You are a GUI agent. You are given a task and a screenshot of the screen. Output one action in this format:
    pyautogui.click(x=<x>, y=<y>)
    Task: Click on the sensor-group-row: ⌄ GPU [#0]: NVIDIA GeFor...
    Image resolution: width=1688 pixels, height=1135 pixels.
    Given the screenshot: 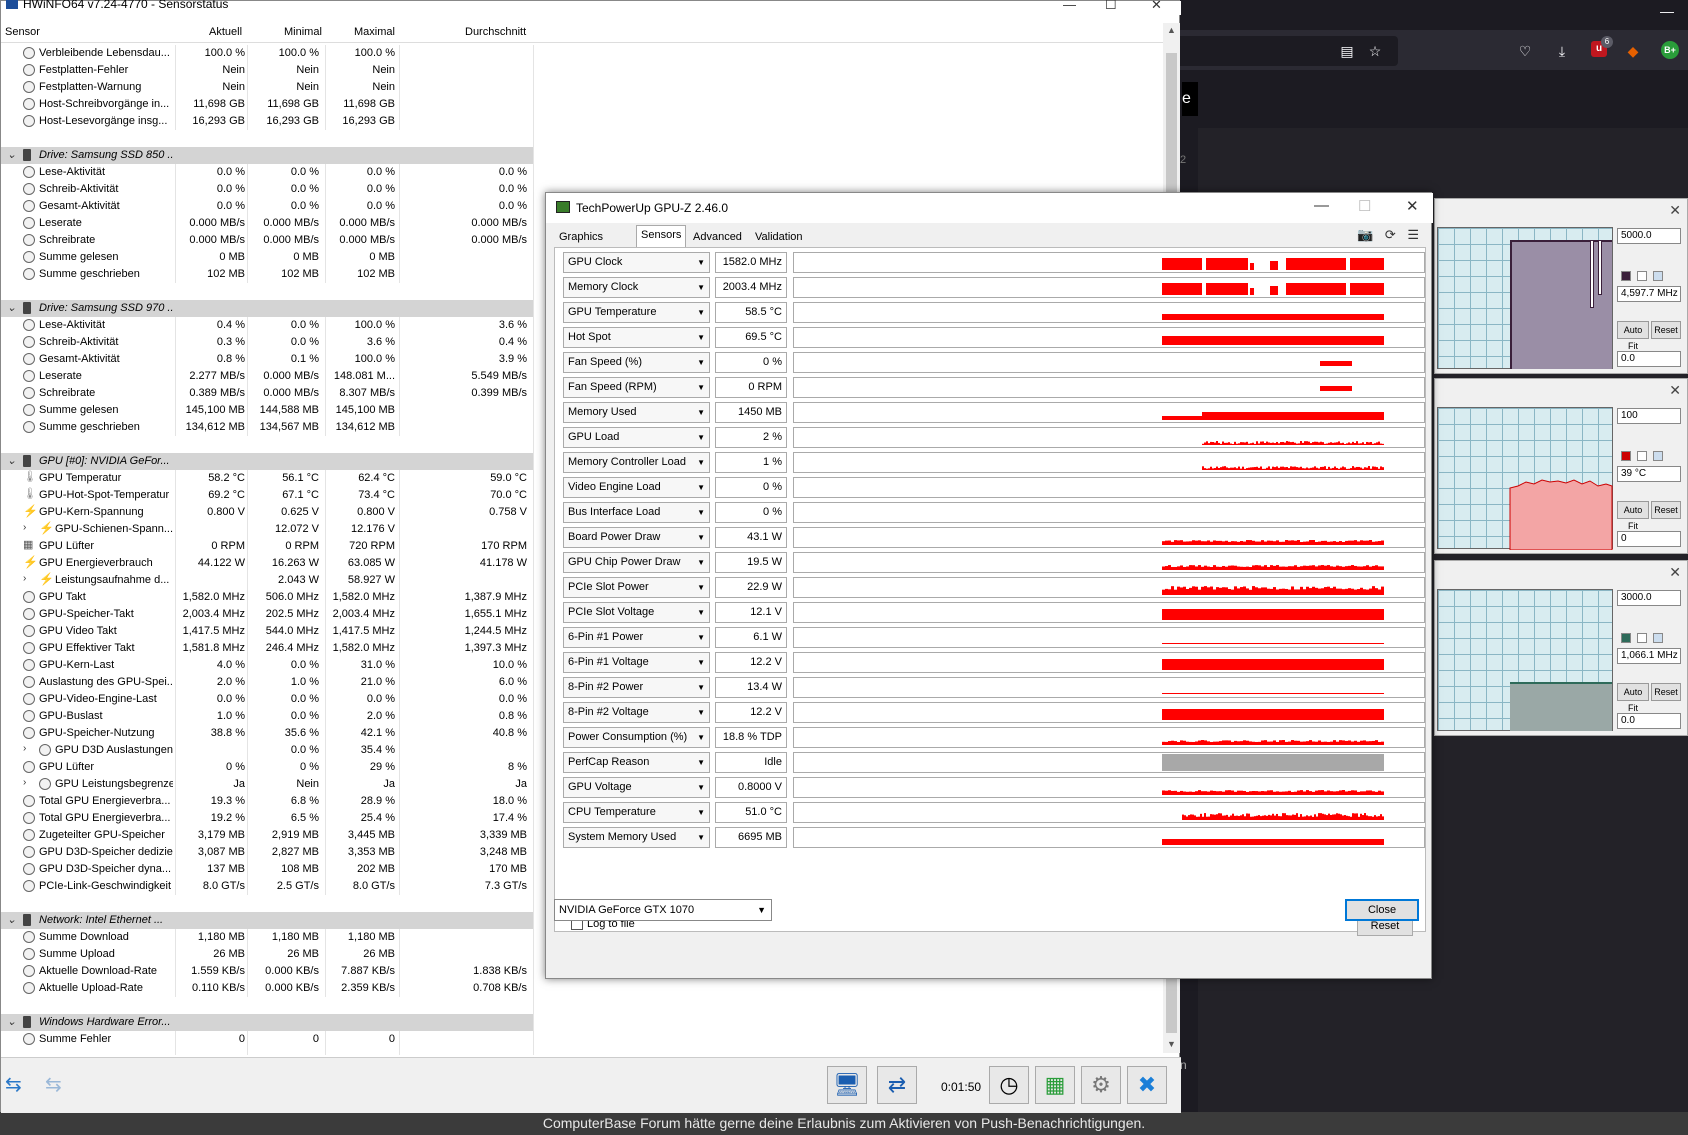 What is the action you would take?
    pyautogui.click(x=267, y=461)
    